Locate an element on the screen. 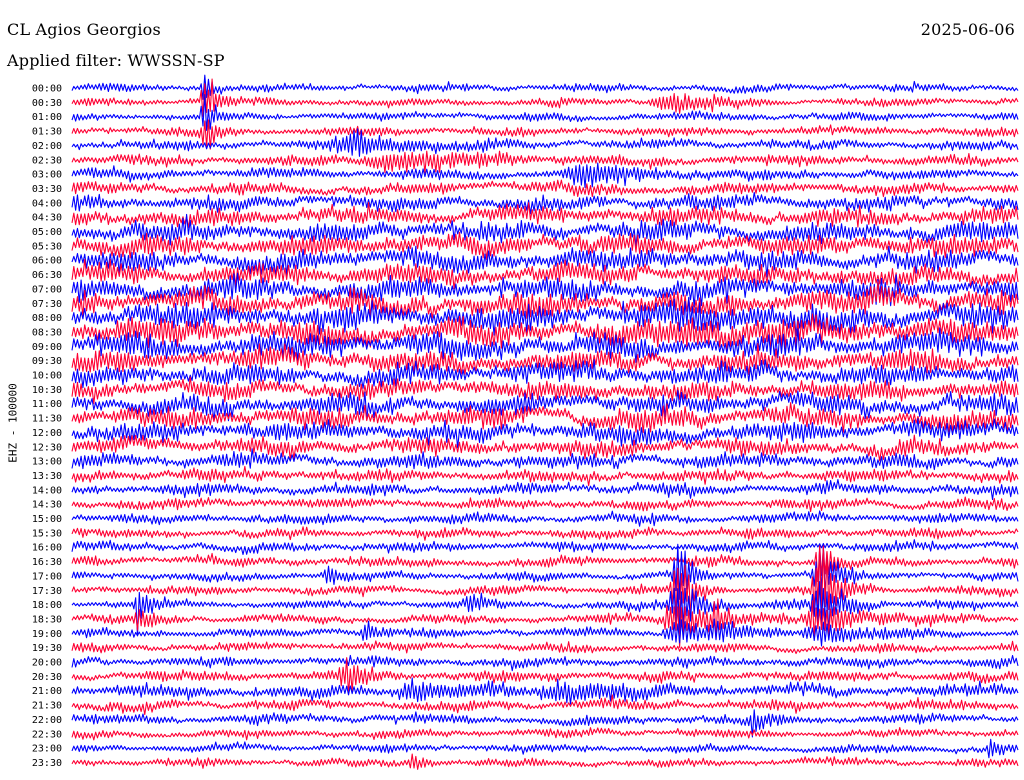  time-tick-0130: 01:30 is located at coordinates (47, 132).